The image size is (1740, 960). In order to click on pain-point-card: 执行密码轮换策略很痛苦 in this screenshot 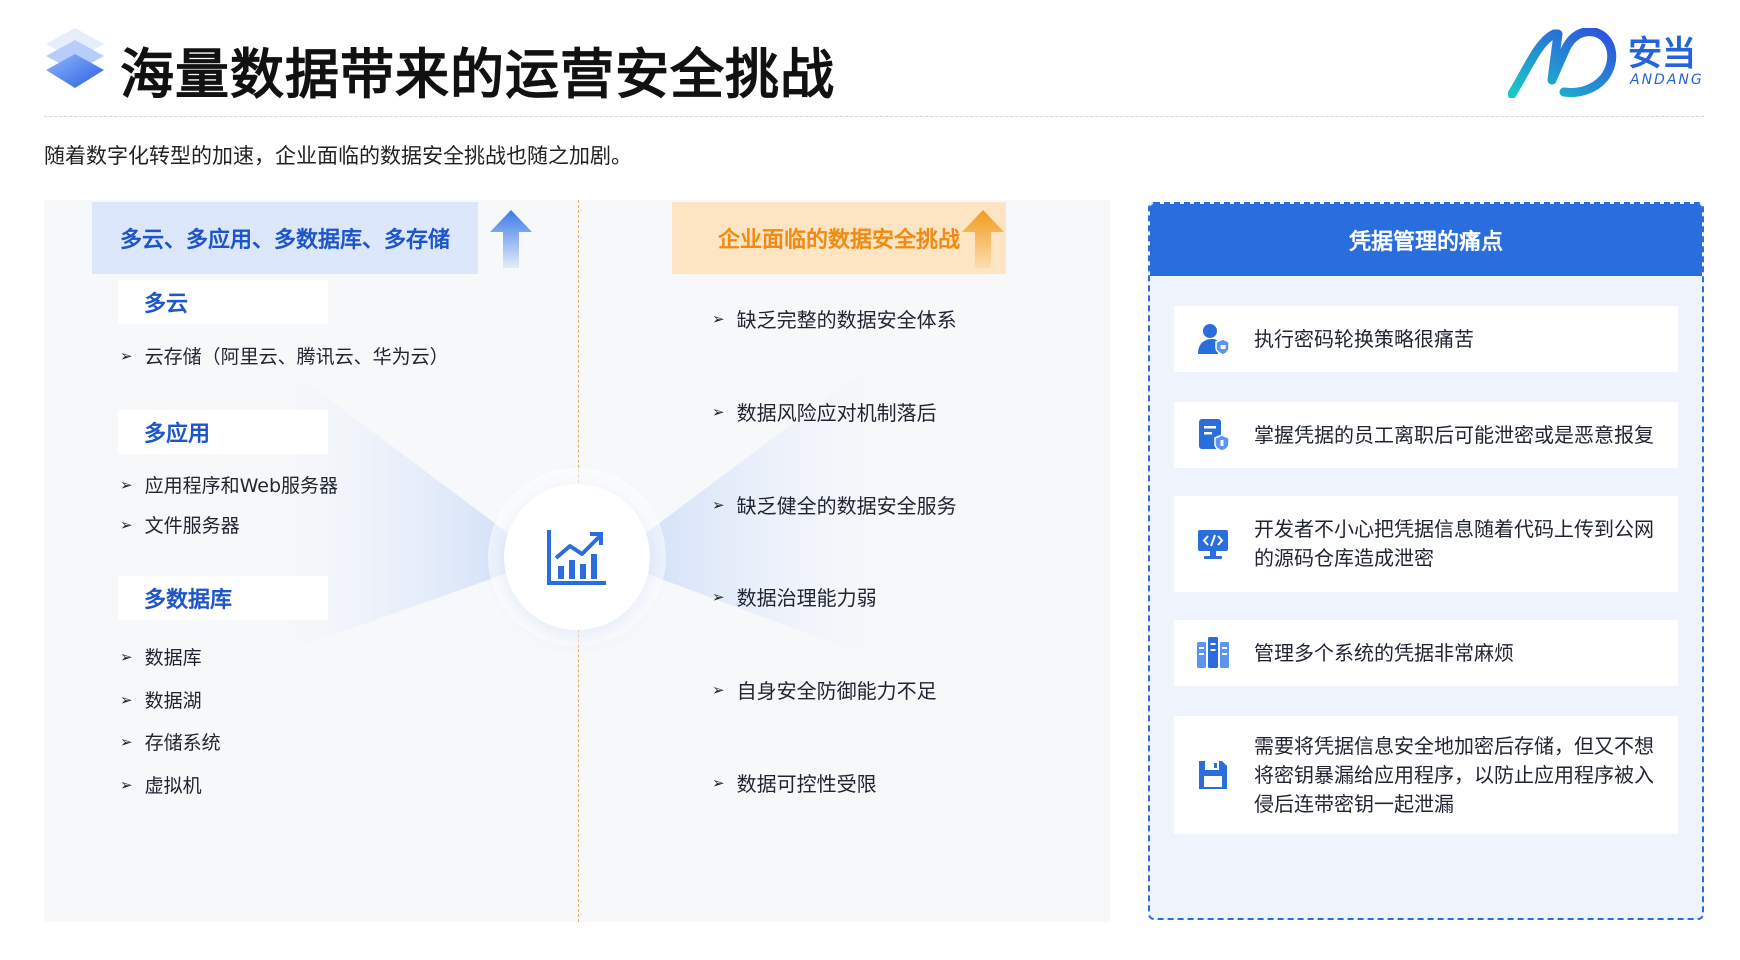, I will do `click(1426, 339)`.